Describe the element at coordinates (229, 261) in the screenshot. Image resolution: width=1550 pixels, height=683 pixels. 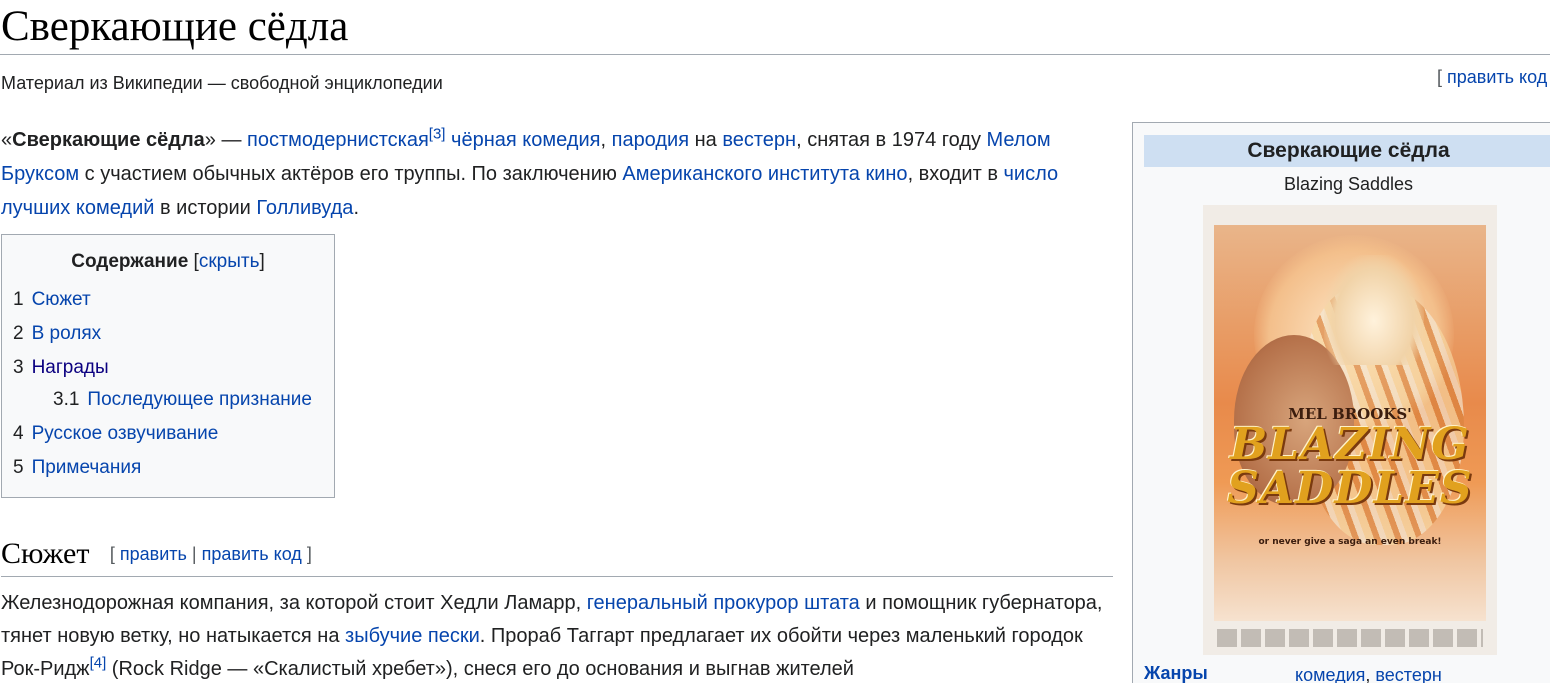
I see `toc-hide-toggle: скрыть` at that location.